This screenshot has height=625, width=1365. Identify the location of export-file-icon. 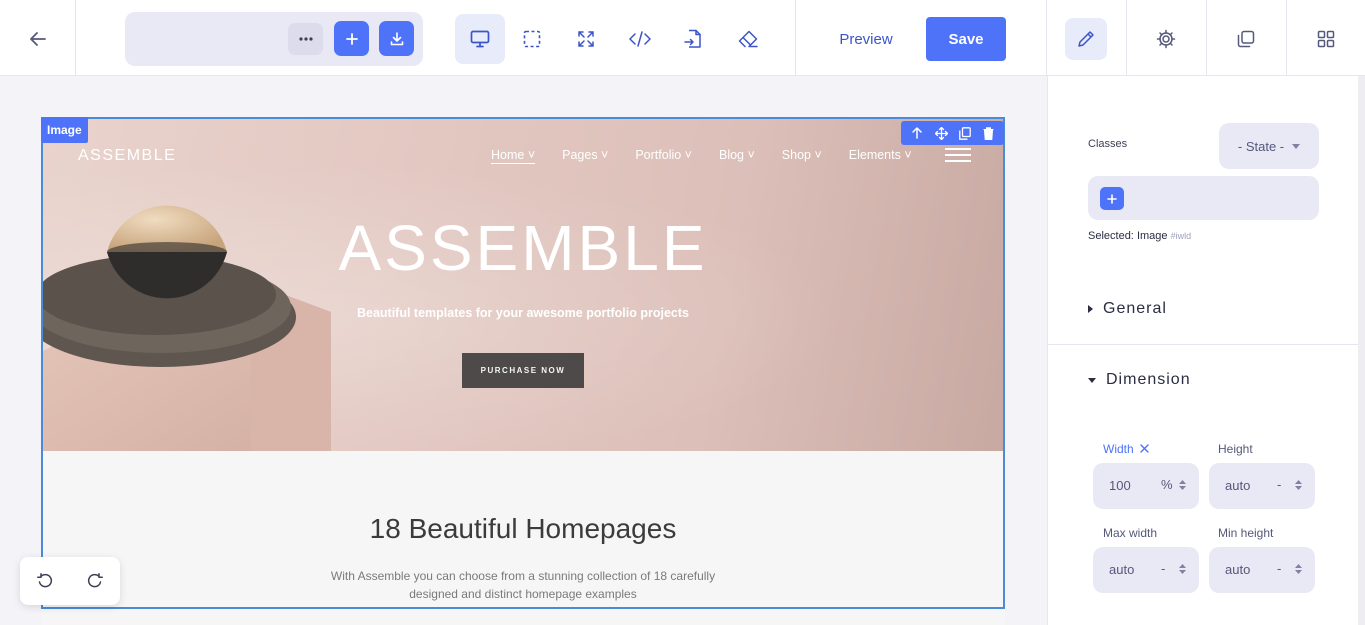
(692, 38).